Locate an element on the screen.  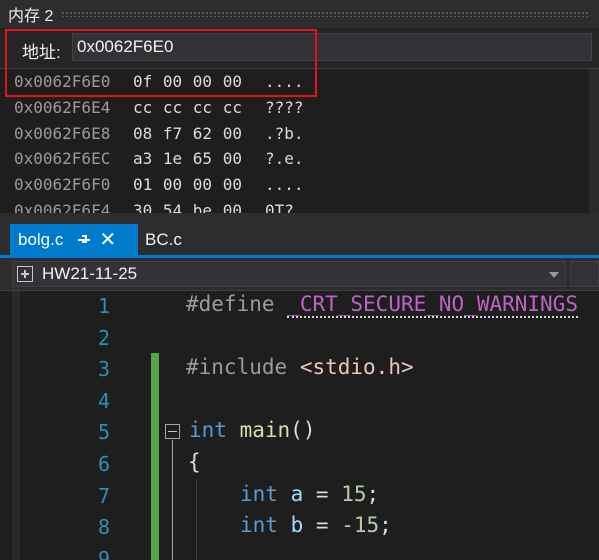
memory-address: 0x0062F6F4 is located at coordinates (62, 206).